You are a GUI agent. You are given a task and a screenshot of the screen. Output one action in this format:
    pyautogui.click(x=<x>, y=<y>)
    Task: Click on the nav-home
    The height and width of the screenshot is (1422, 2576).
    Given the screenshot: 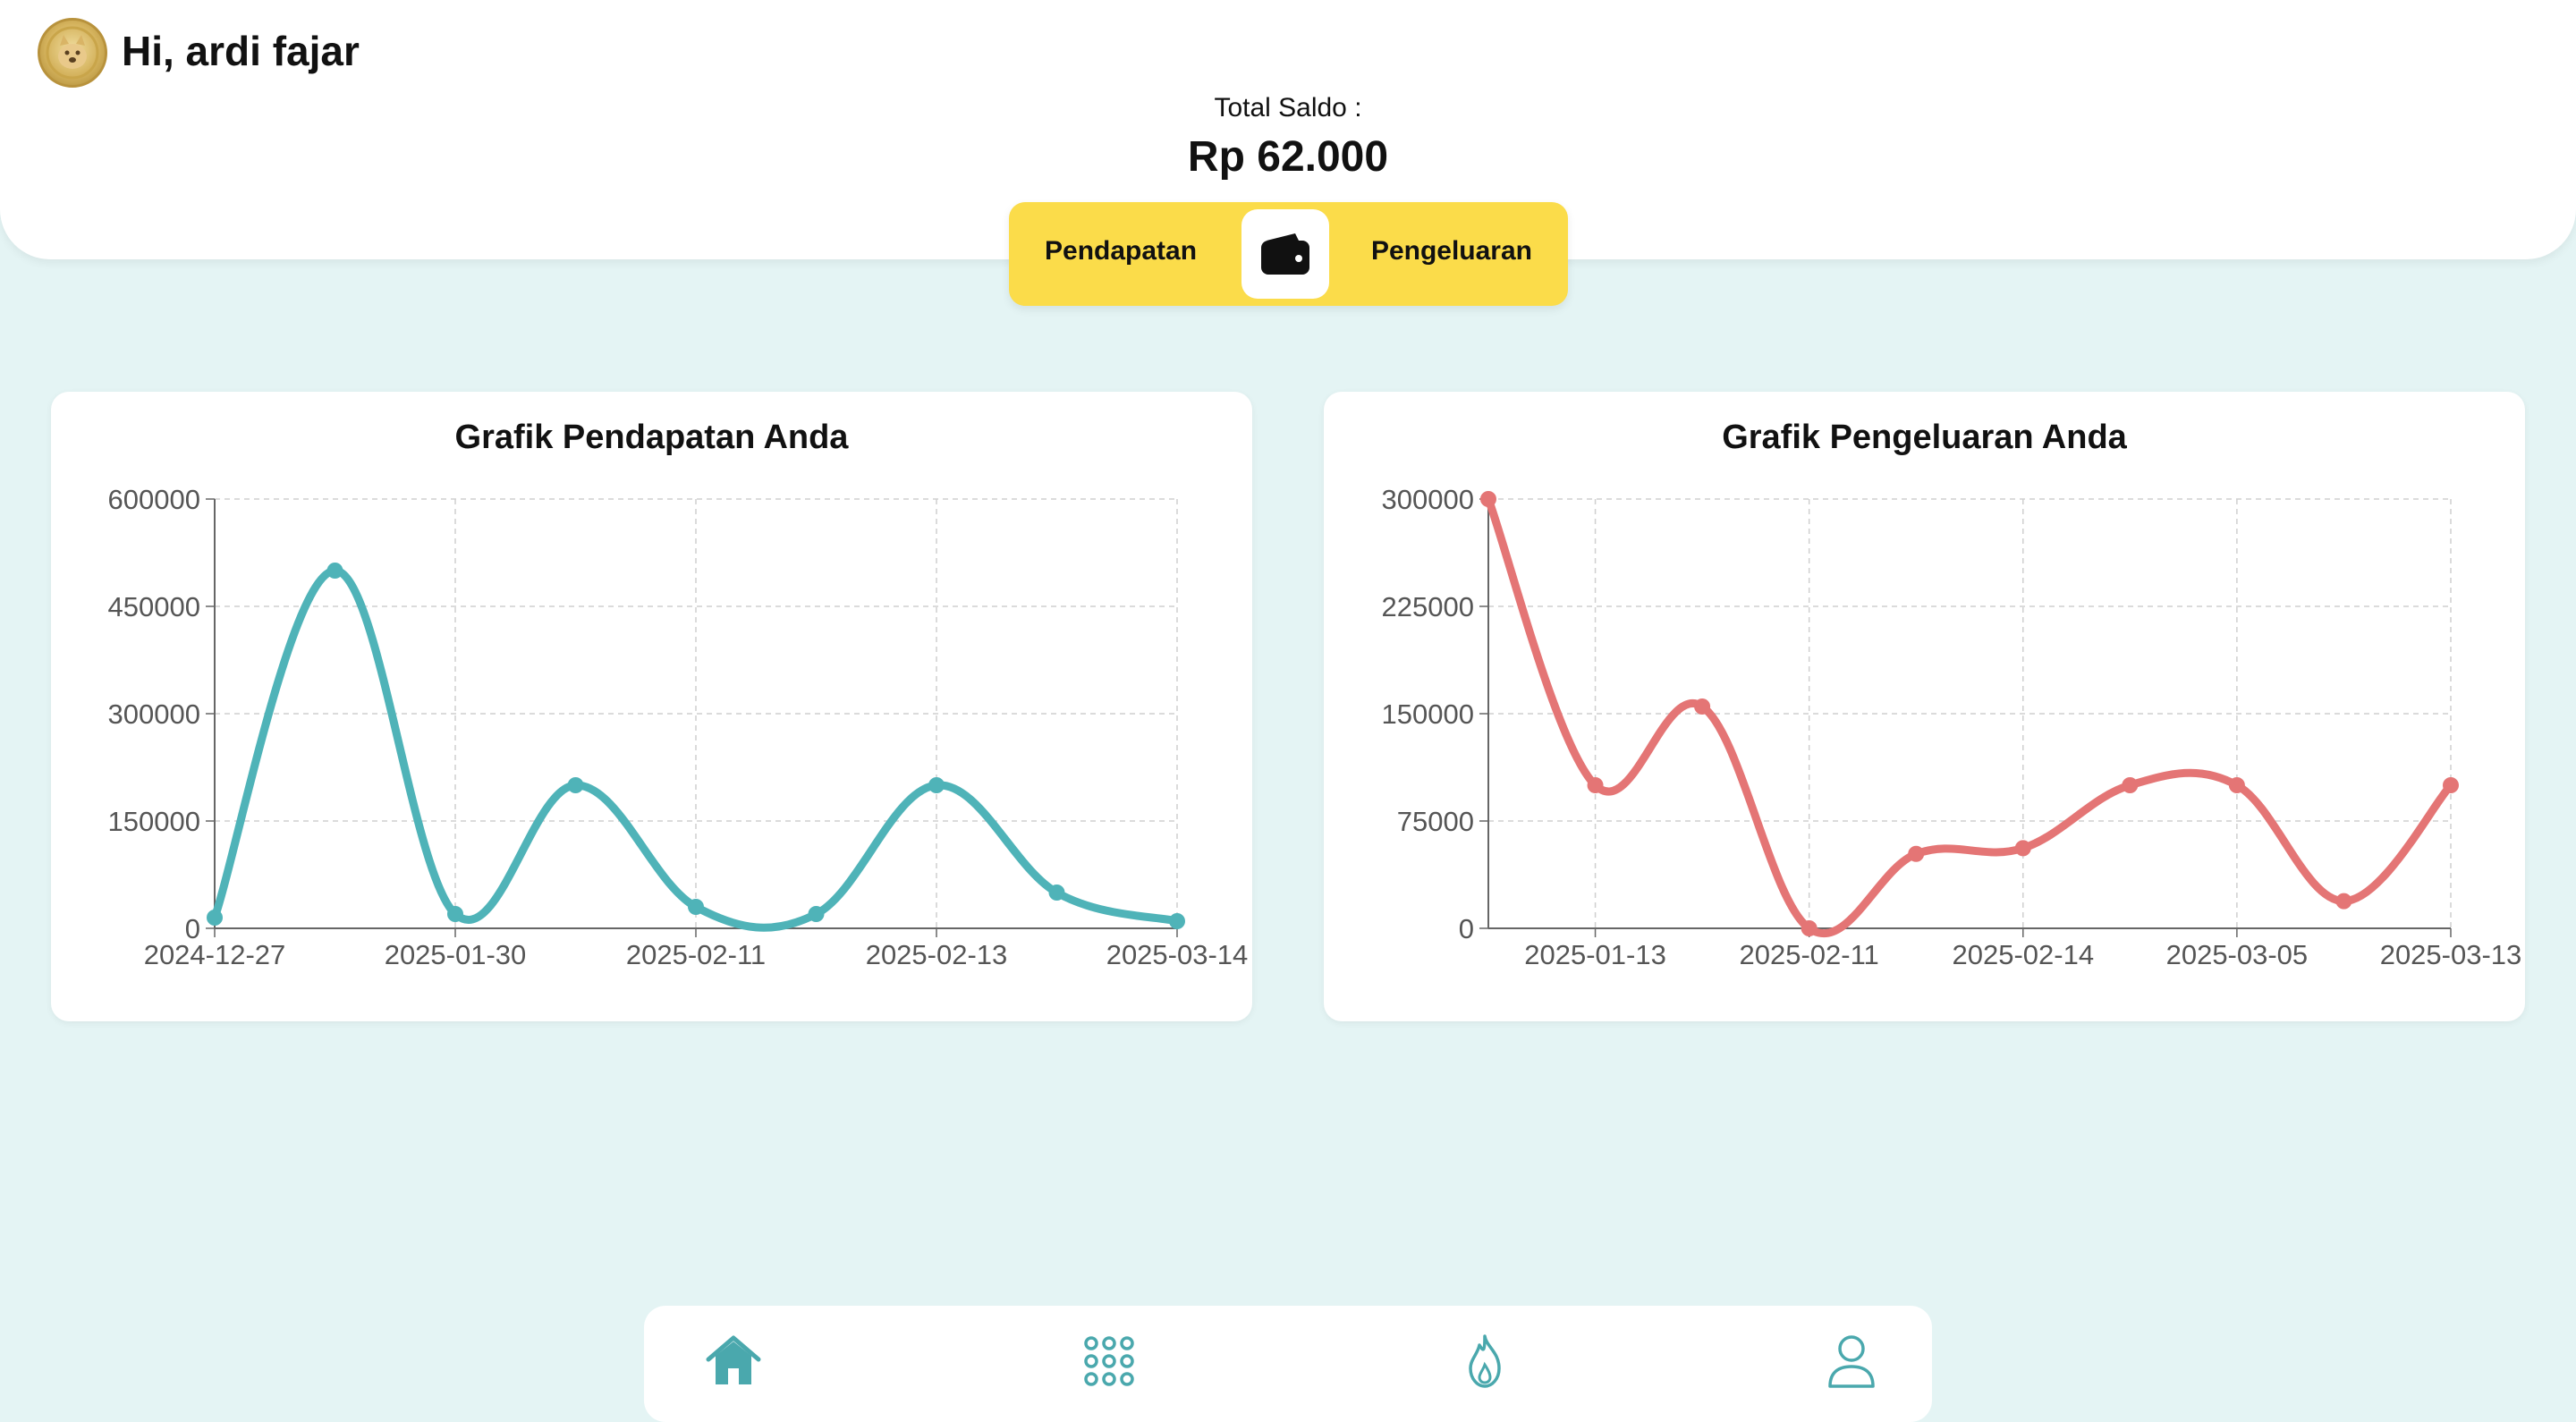 What is the action you would take?
    pyautogui.click(x=733, y=1361)
    